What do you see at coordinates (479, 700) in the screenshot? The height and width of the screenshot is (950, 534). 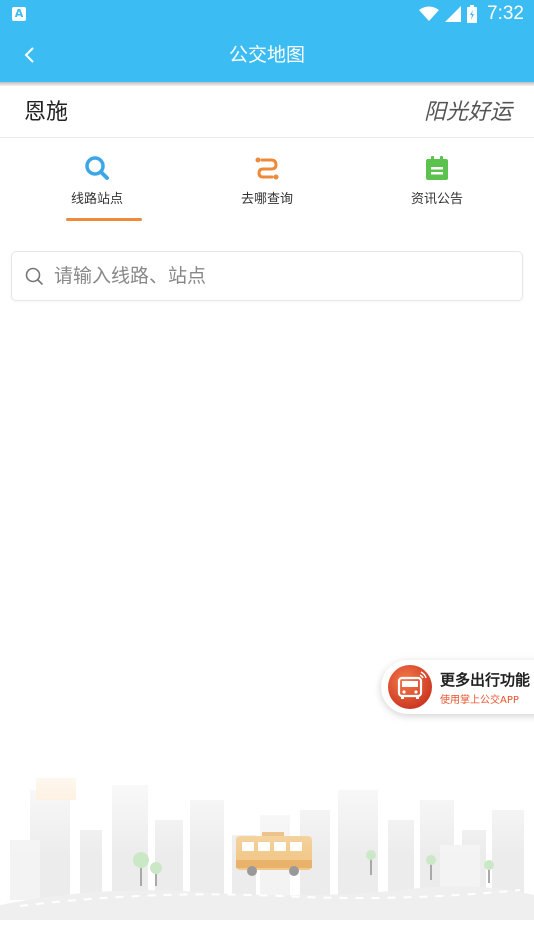 I see `promo-subtitle: 使用掌上公交APP` at bounding box center [479, 700].